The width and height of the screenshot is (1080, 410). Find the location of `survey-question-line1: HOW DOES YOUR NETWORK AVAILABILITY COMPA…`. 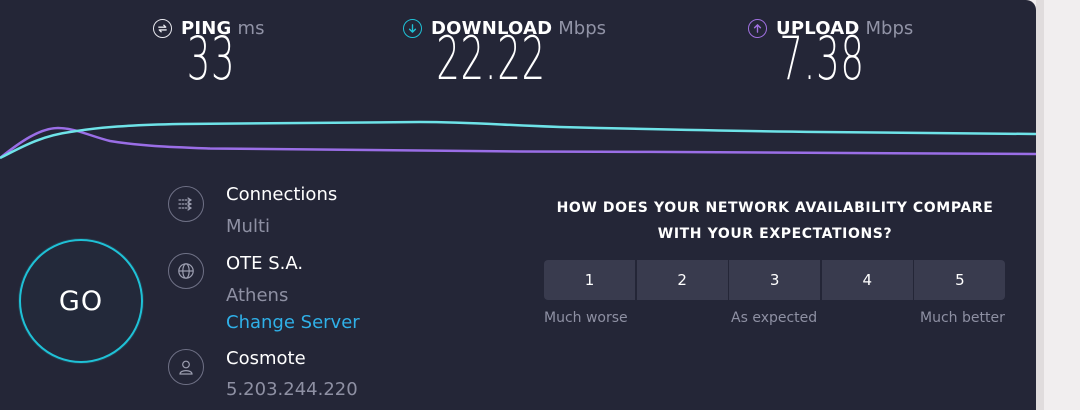

survey-question-line1: HOW DOES YOUR NETWORK AVAILABILITY COMPA… is located at coordinates (775, 208).